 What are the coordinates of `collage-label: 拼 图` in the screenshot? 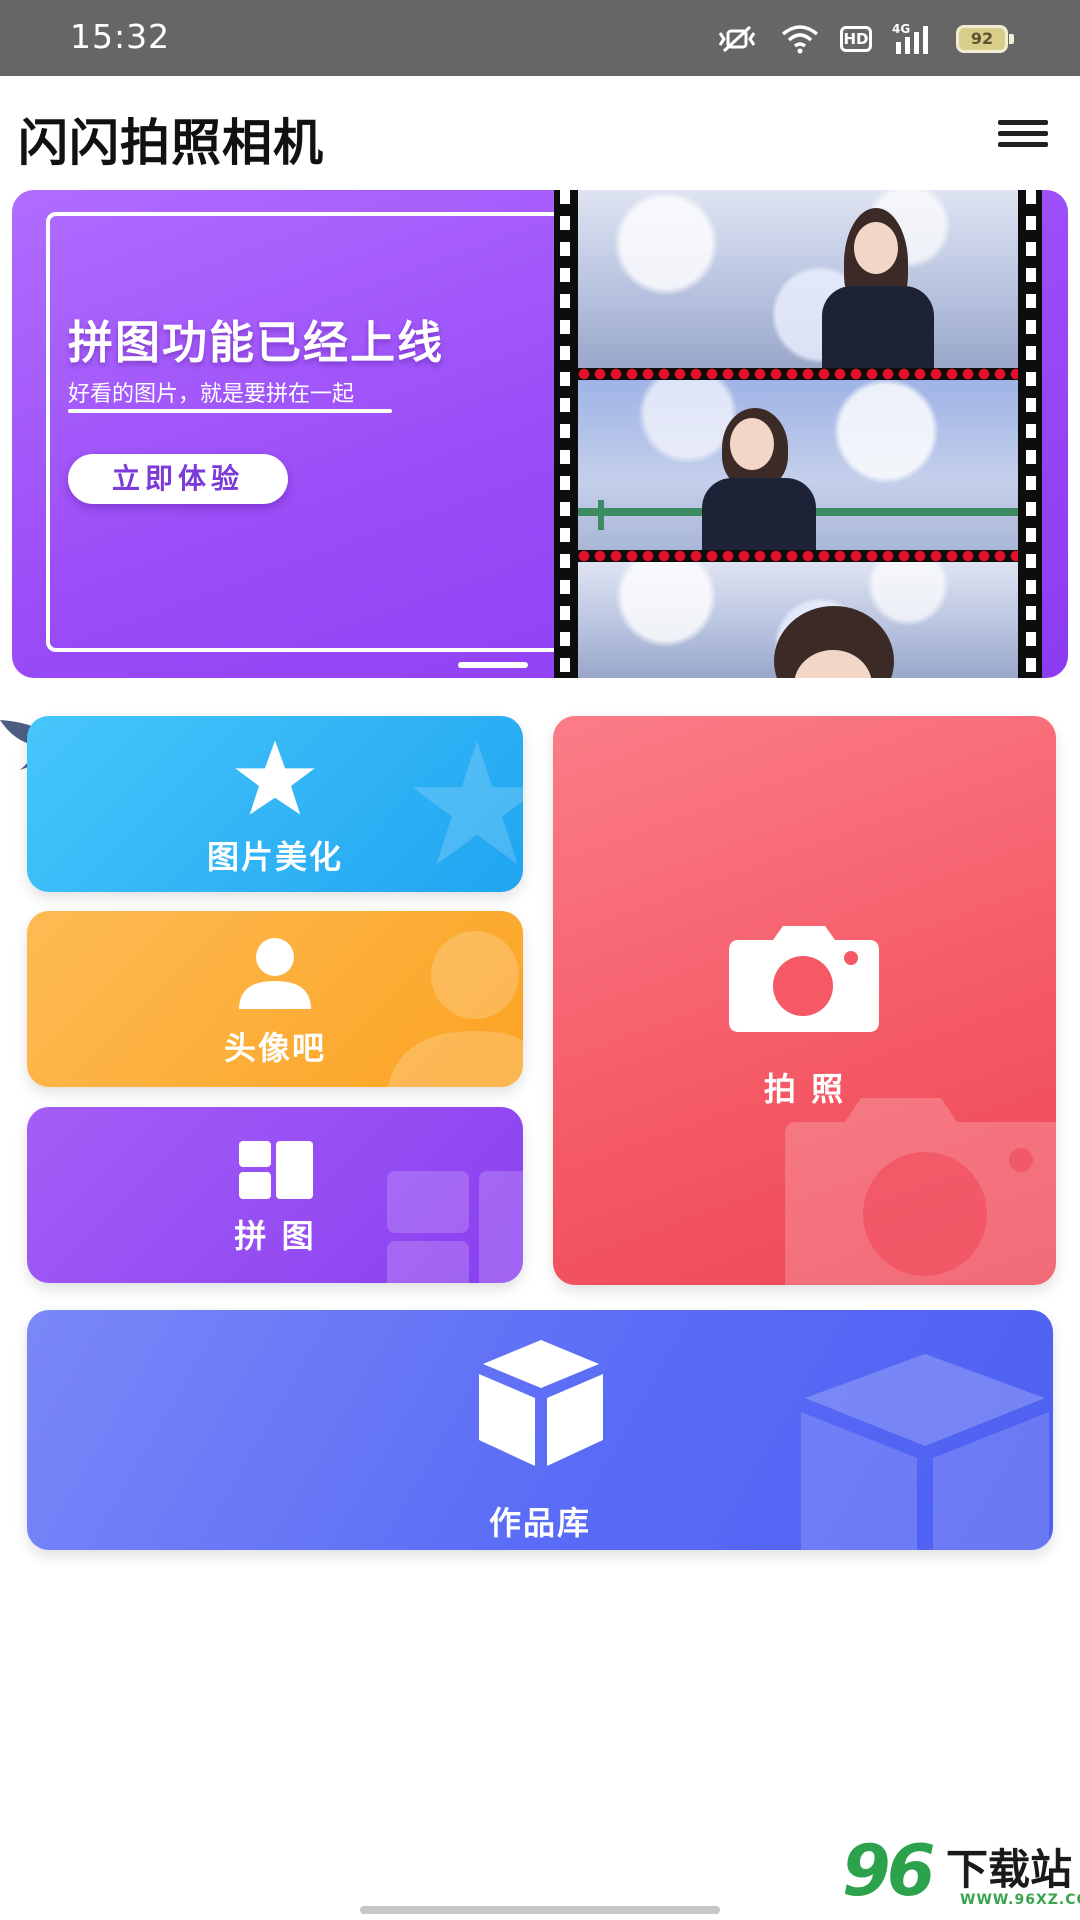 It's located at (275, 1236).